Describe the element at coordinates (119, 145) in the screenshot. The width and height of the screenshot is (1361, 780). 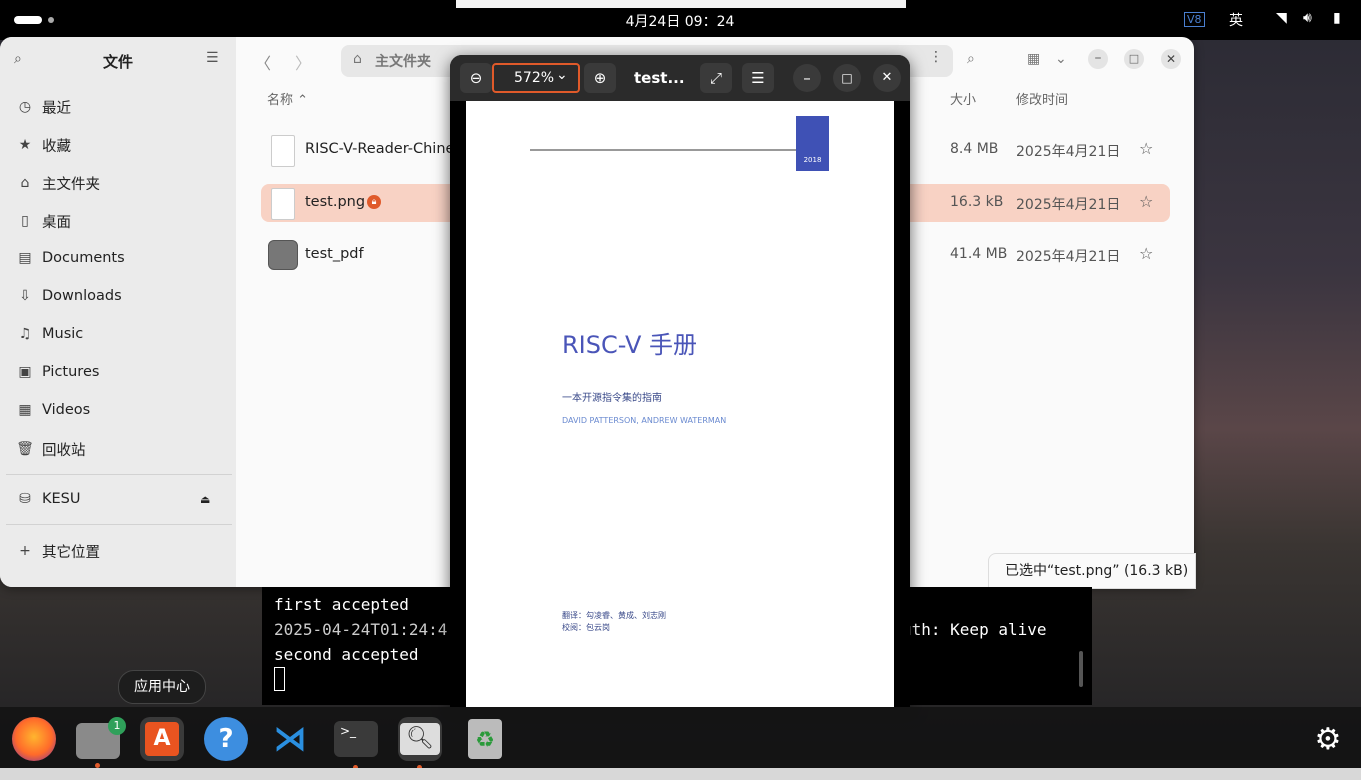
I see `sidebar-item-starred: ★ 收藏` at that location.